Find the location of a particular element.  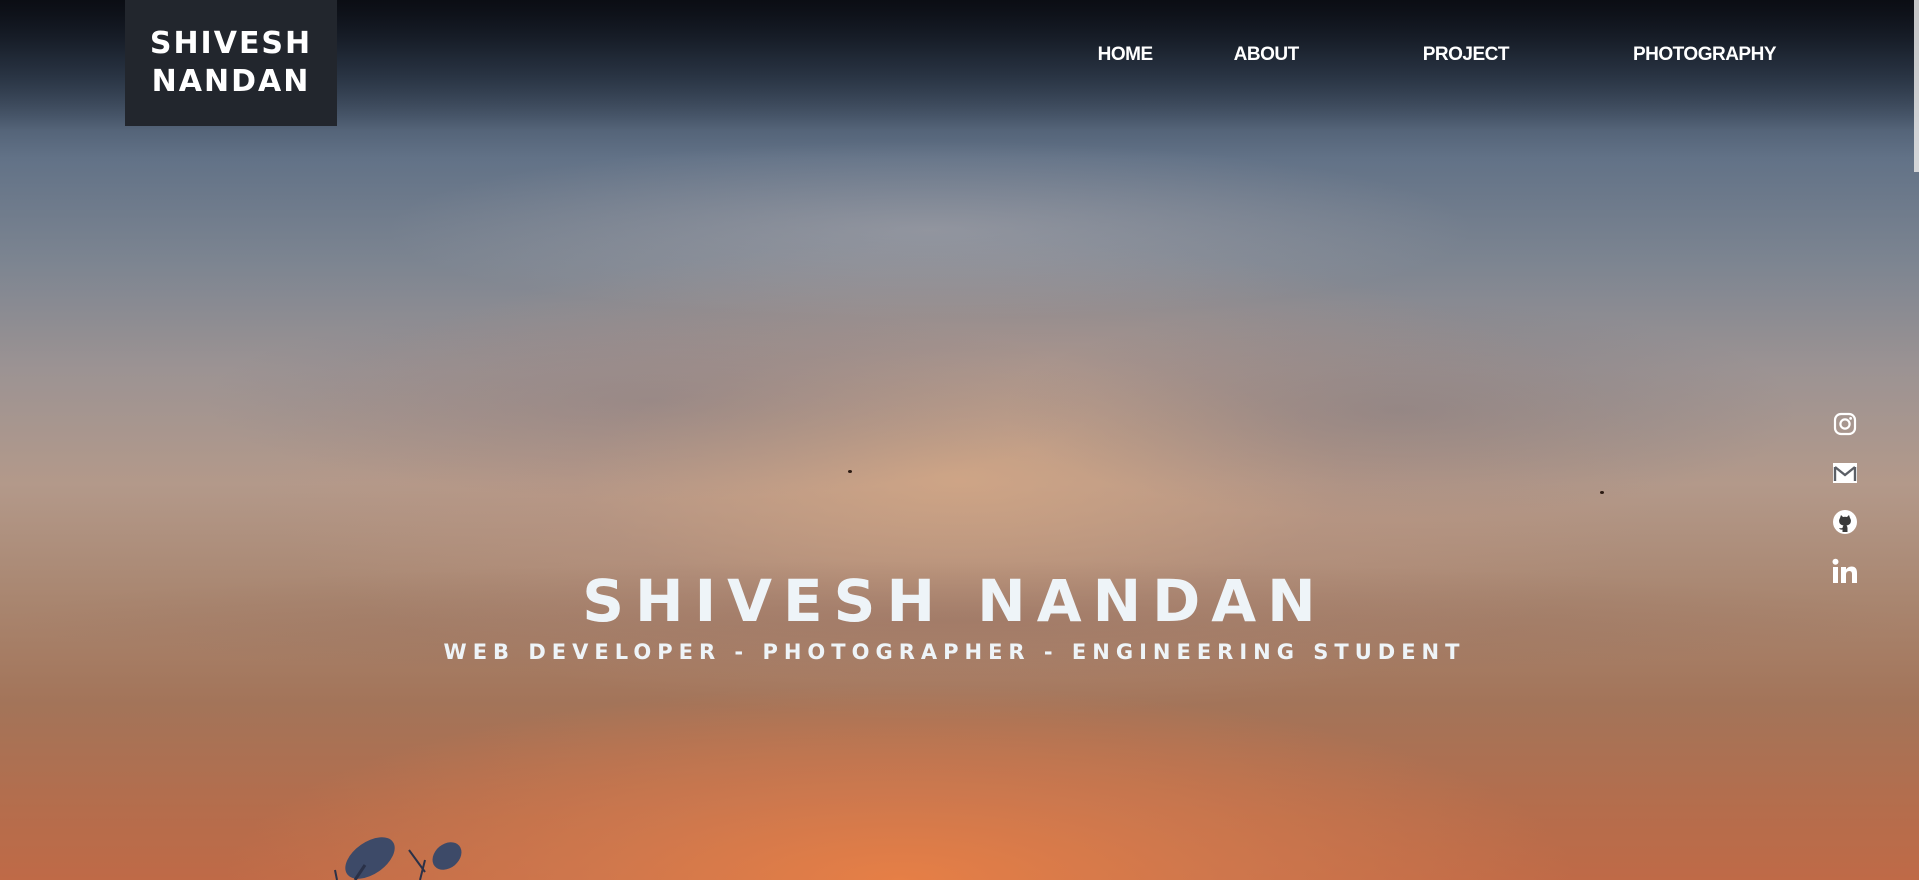

logo-line2: NANDAN is located at coordinates (231, 81).